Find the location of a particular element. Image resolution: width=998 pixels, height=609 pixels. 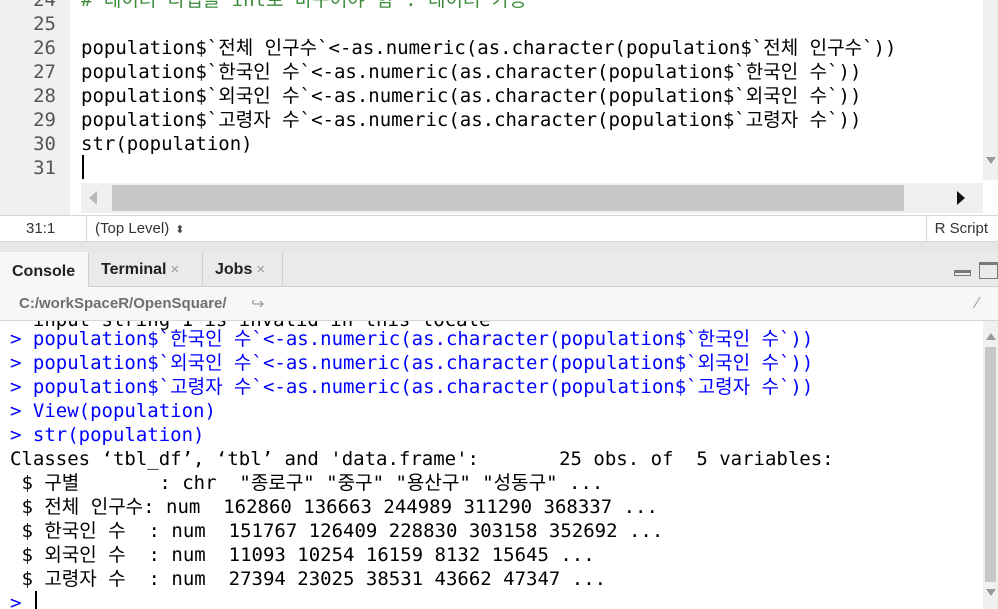

code-line: str(population) is located at coordinates (167, 144).